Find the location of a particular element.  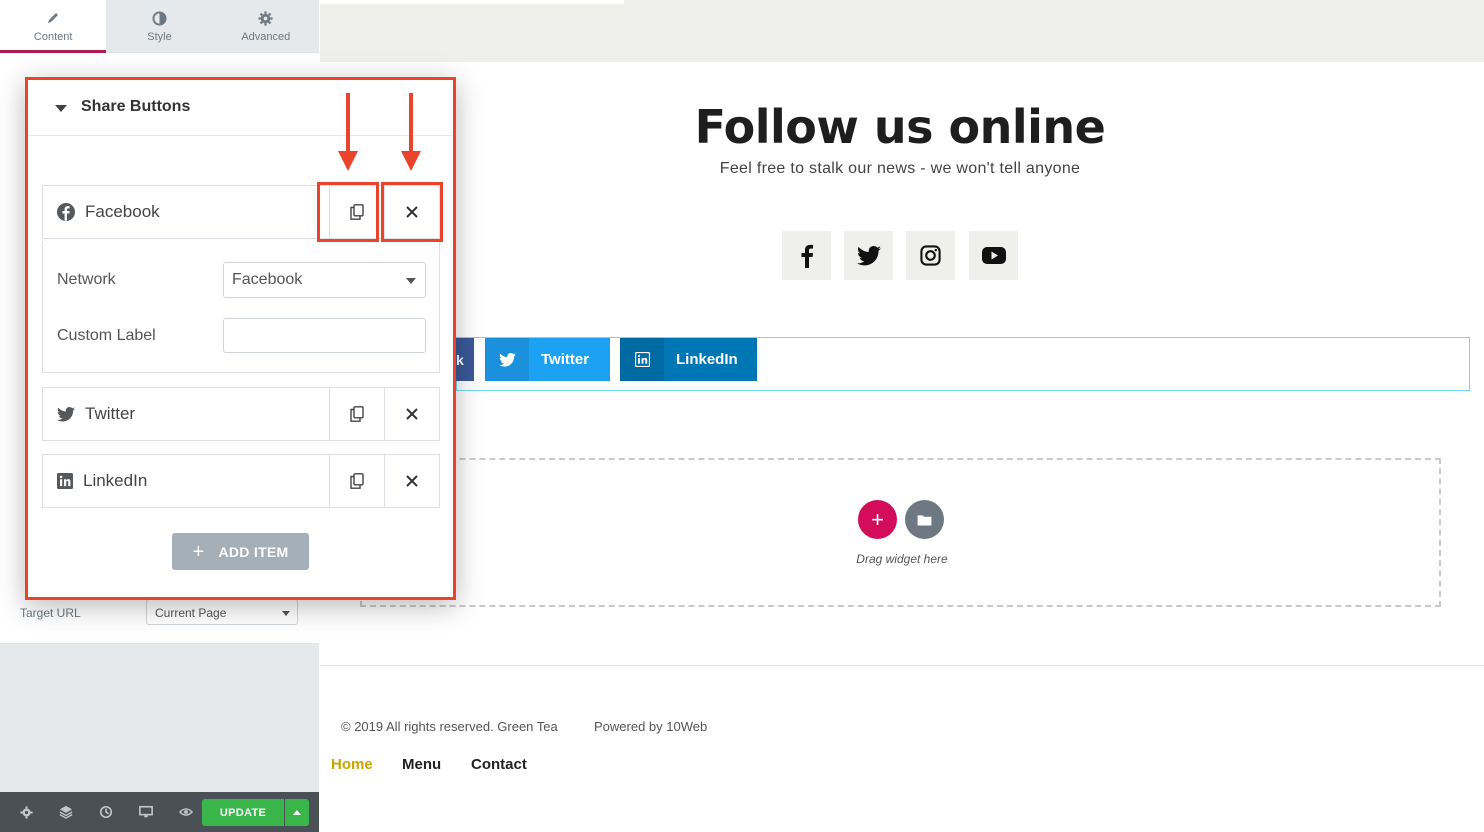

footer-nav-contact: Contact is located at coordinates (499, 764).